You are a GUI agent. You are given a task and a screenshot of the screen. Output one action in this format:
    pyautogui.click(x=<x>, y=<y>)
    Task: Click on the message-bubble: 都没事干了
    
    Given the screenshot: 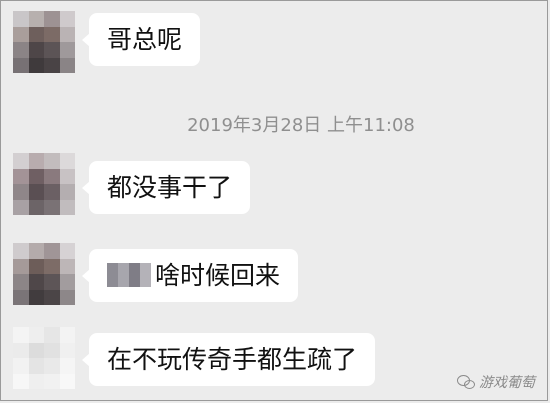 What is the action you would take?
    pyautogui.click(x=166, y=187)
    